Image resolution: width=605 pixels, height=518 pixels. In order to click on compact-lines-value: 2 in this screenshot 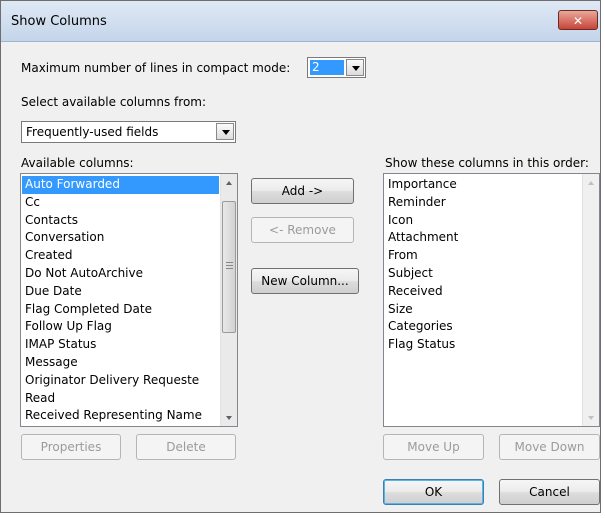, I will do `click(327, 67)`.